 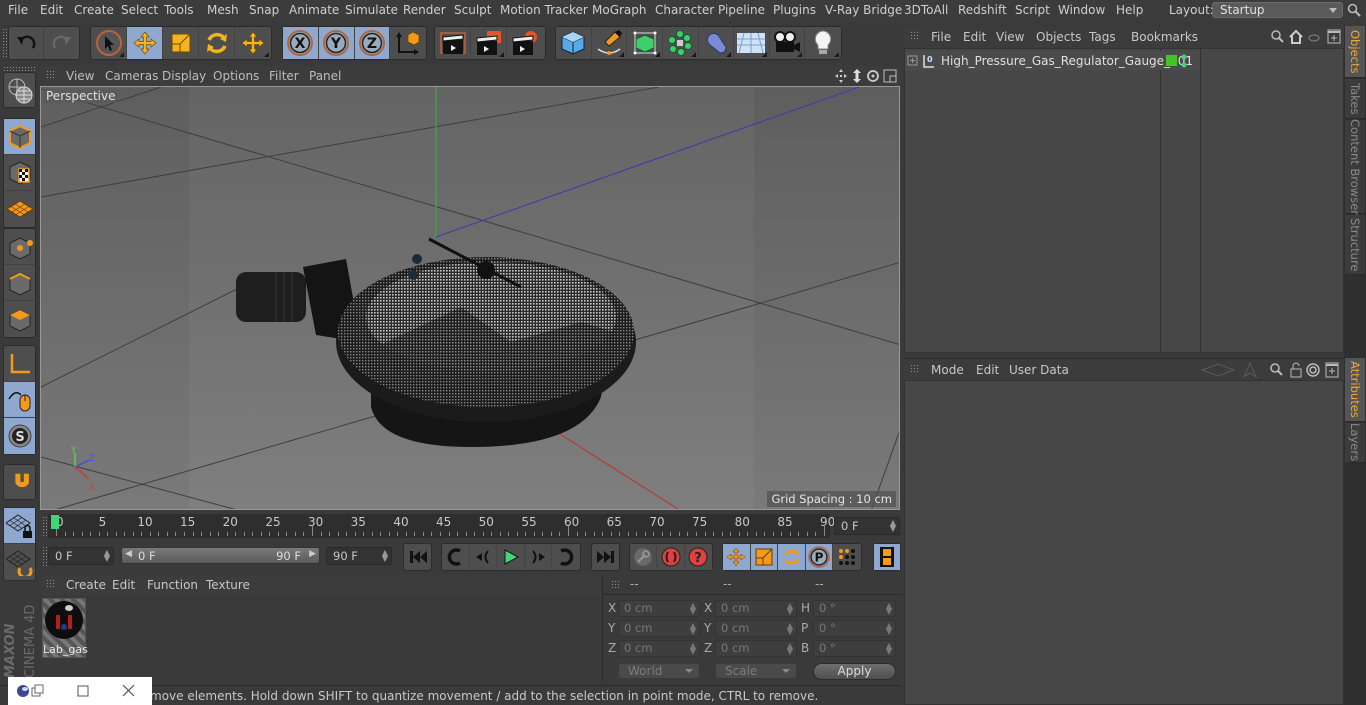 What do you see at coordinates (228, 585) in the screenshot?
I see `material-menu-texture: Texture` at bounding box center [228, 585].